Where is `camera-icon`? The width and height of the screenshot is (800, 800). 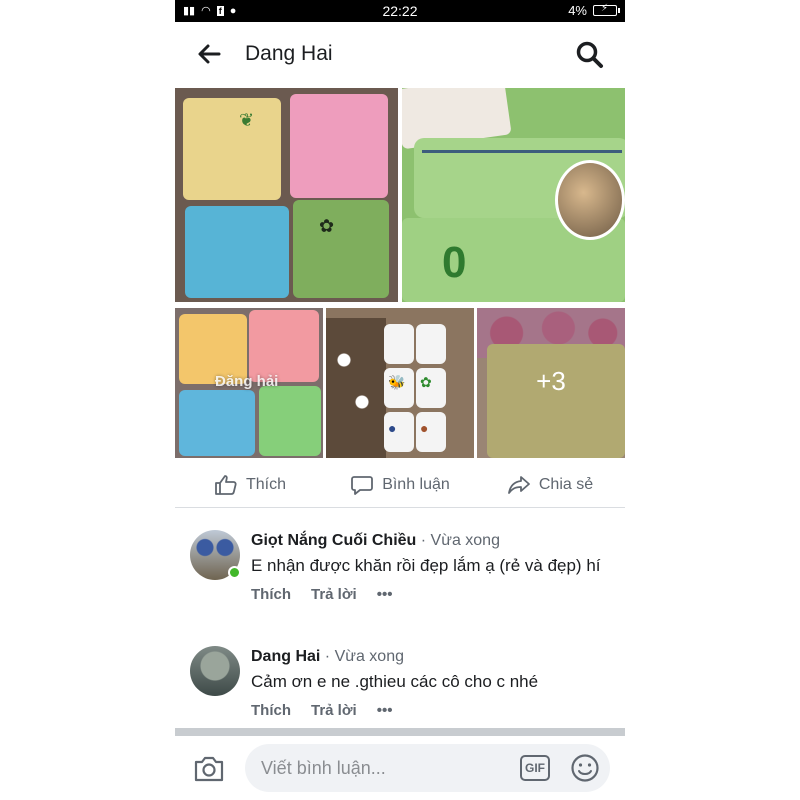
camera-icon is located at coordinates (209, 769).